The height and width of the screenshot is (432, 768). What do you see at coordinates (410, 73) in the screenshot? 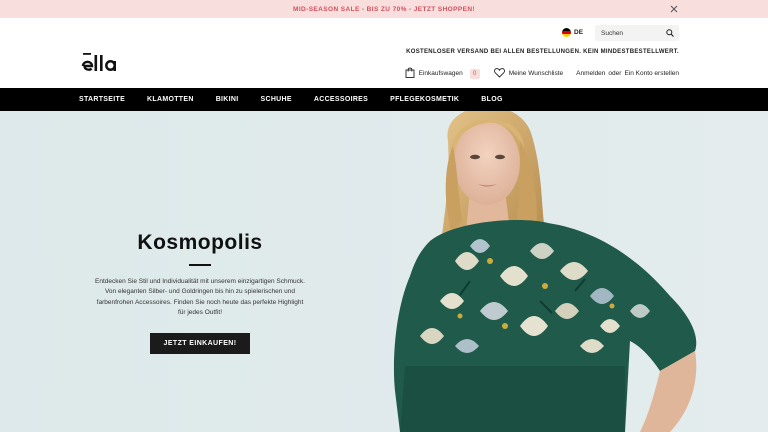
I see `shopping-bag-icon` at bounding box center [410, 73].